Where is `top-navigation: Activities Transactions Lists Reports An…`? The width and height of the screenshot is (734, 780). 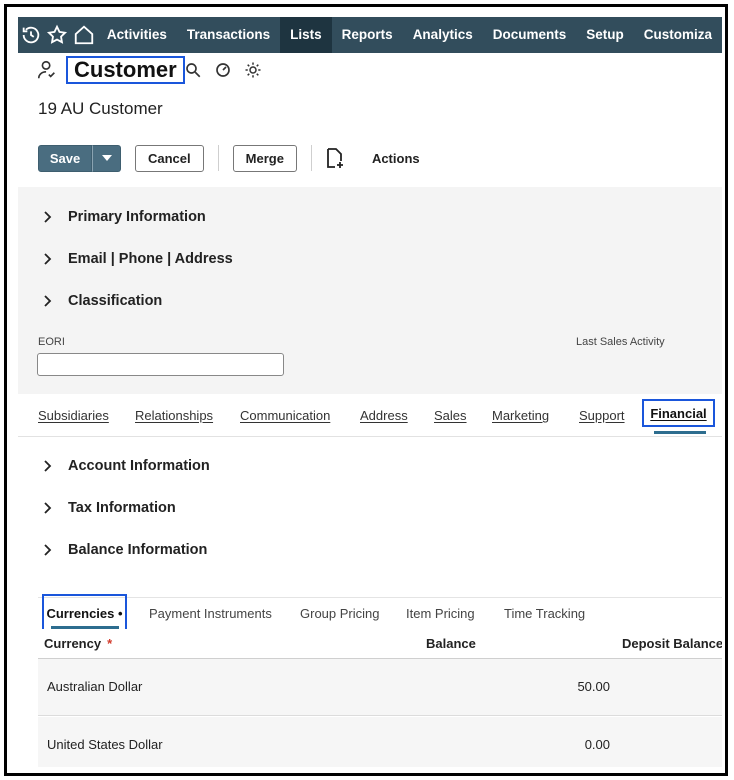 top-navigation: Activities Transactions Lists Reports An… is located at coordinates (370, 35).